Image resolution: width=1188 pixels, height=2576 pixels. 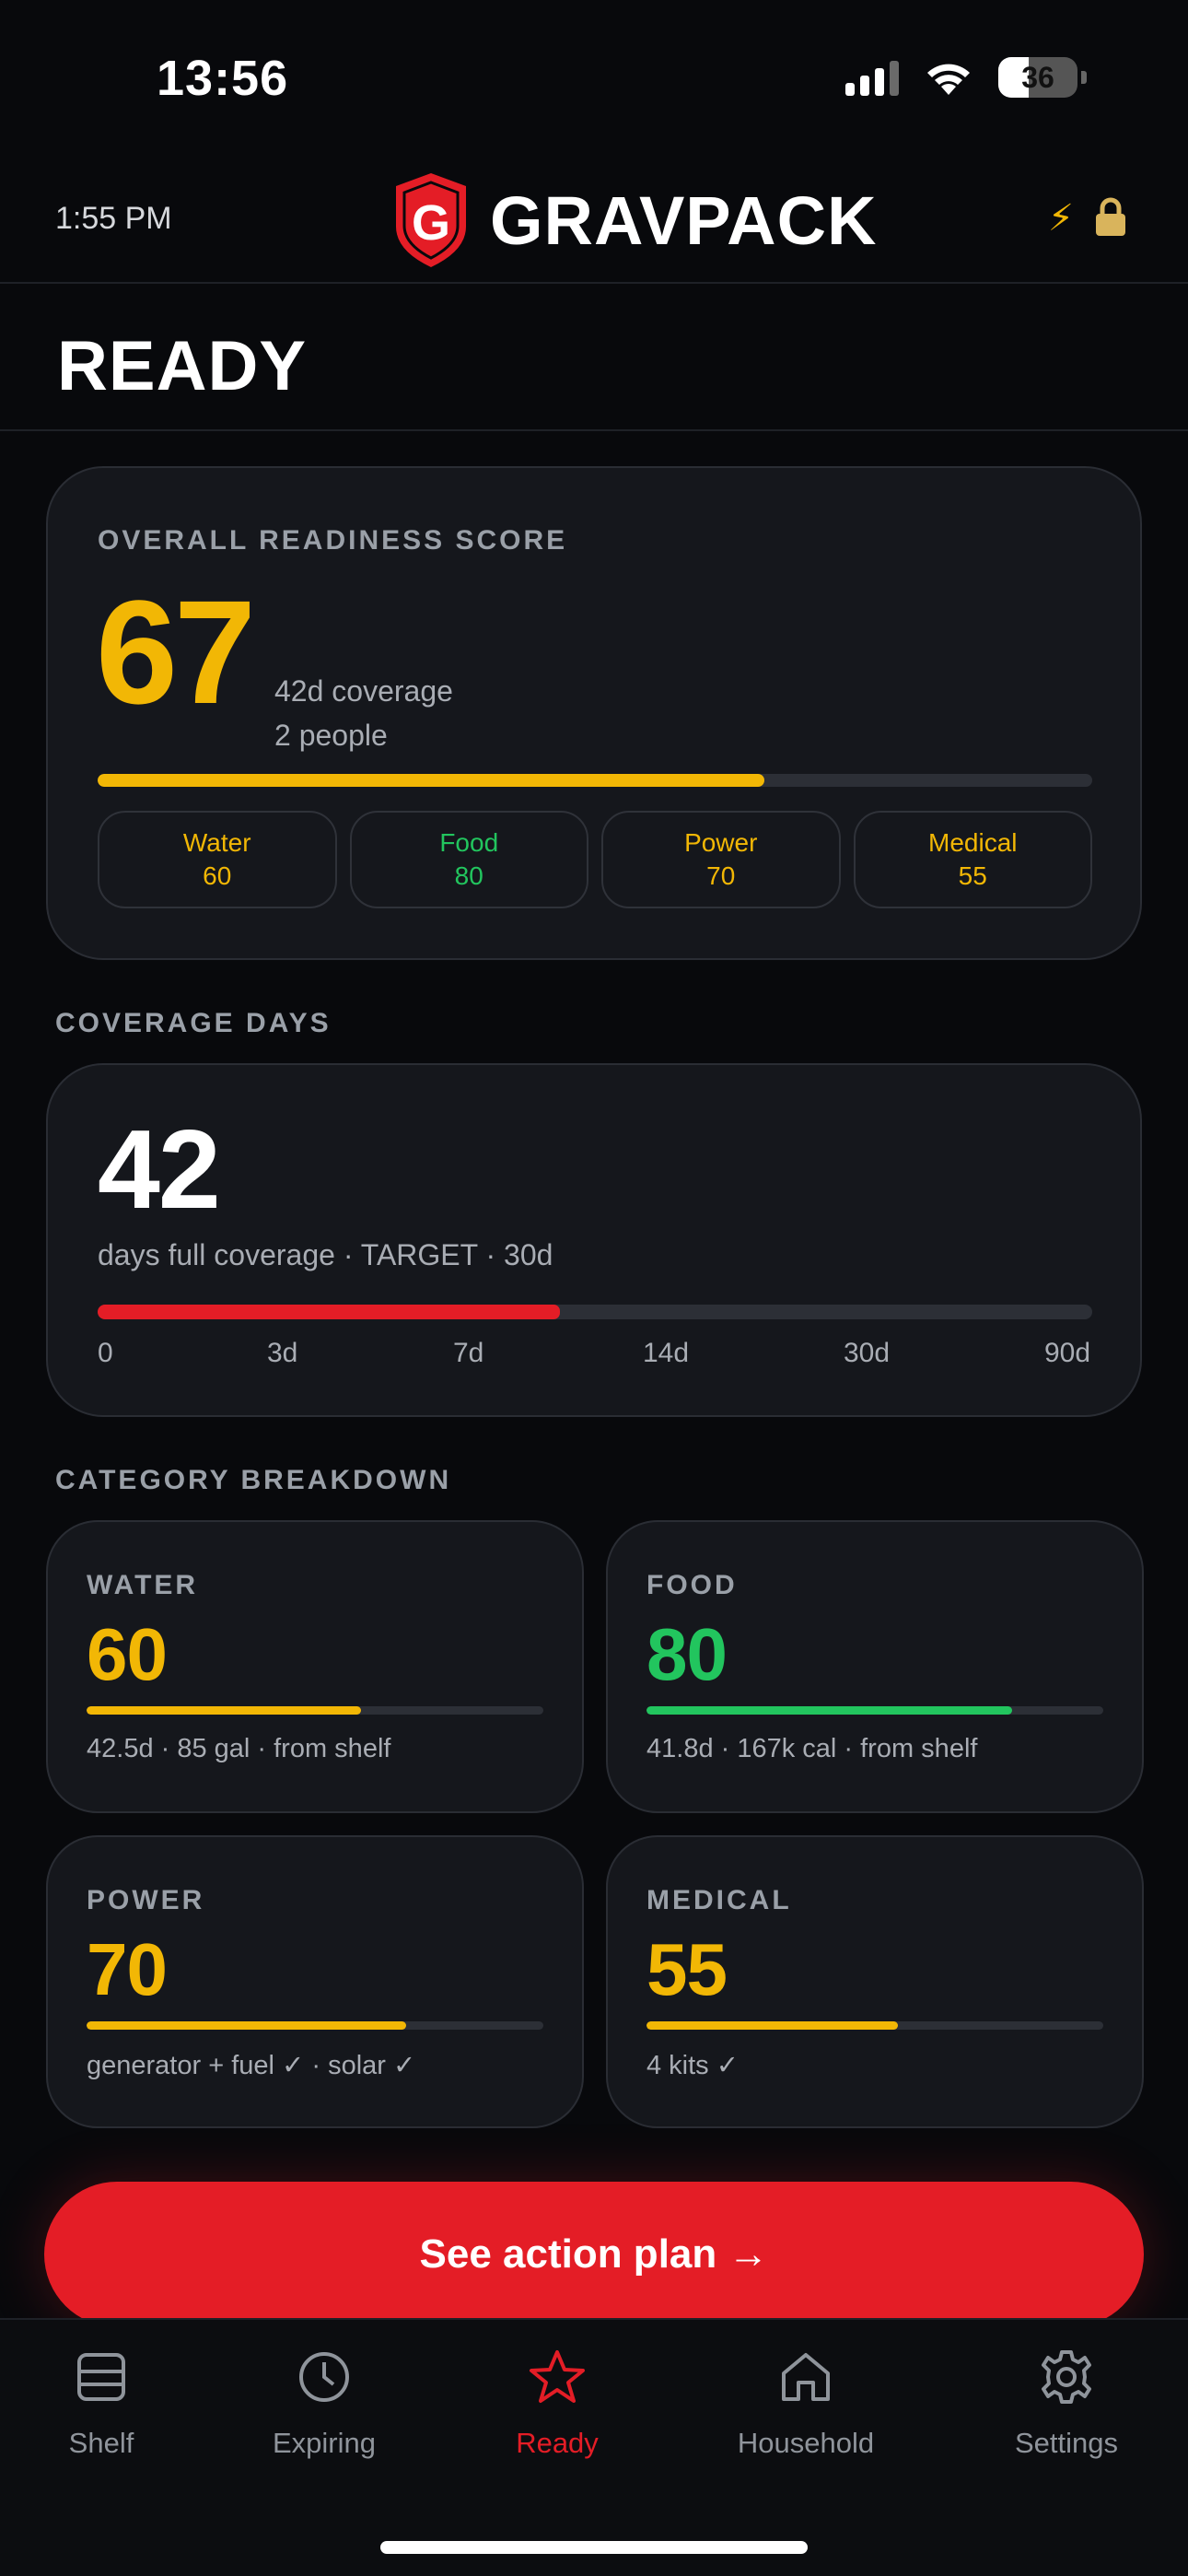 I want to click on category-label: WATER, so click(x=143, y=1585).